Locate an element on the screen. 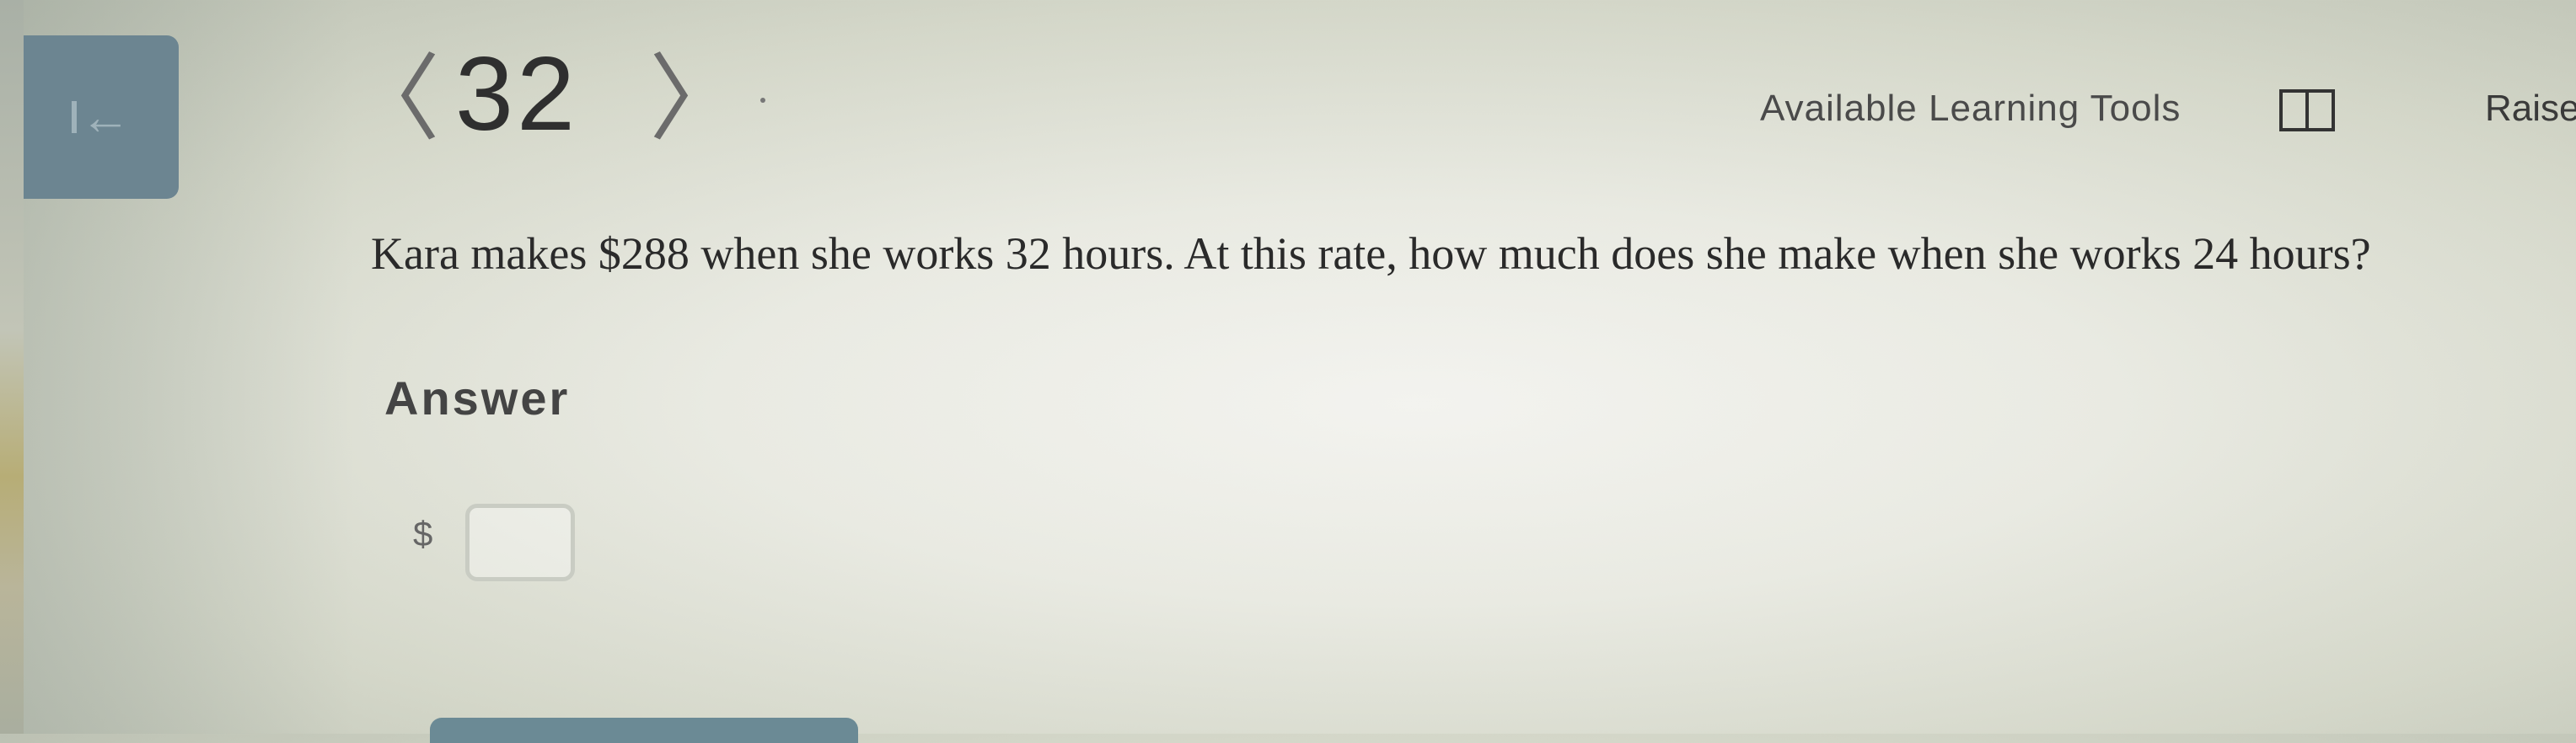  exit-arrow-icon: ← is located at coordinates (101, 117).